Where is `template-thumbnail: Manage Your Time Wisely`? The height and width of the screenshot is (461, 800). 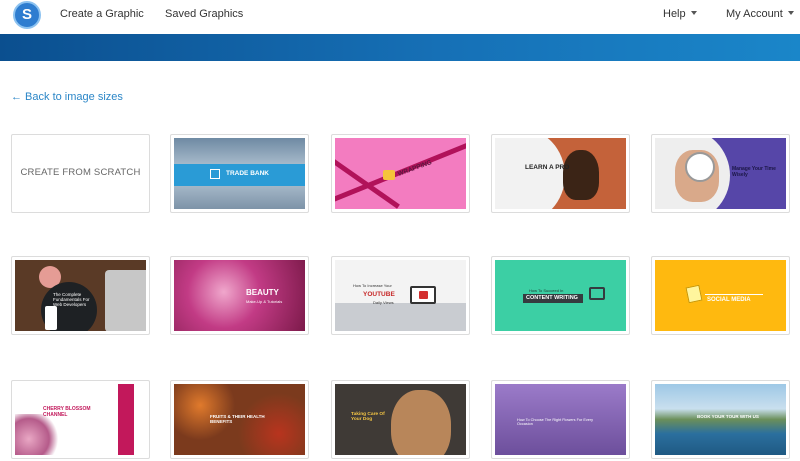
template-thumbnail: Manage Your Time Wisely is located at coordinates (720, 173).